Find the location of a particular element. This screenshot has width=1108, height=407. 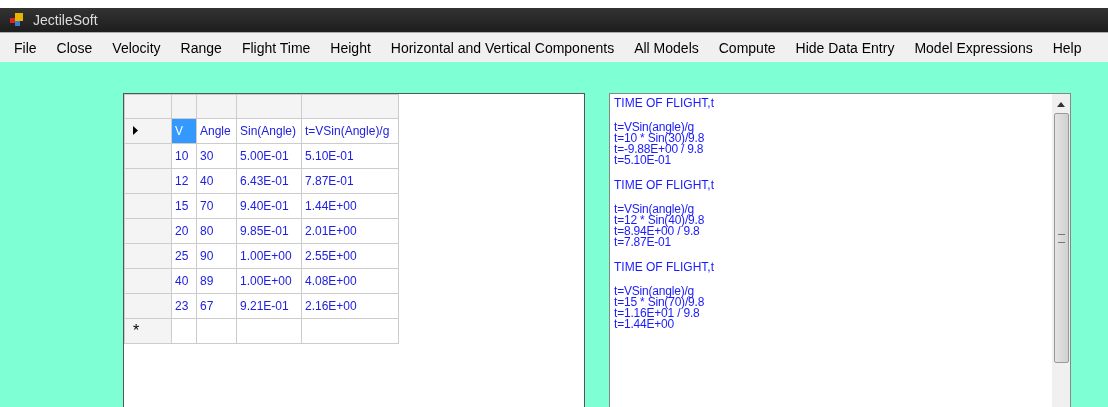

current-row-icon is located at coordinates (135, 130).